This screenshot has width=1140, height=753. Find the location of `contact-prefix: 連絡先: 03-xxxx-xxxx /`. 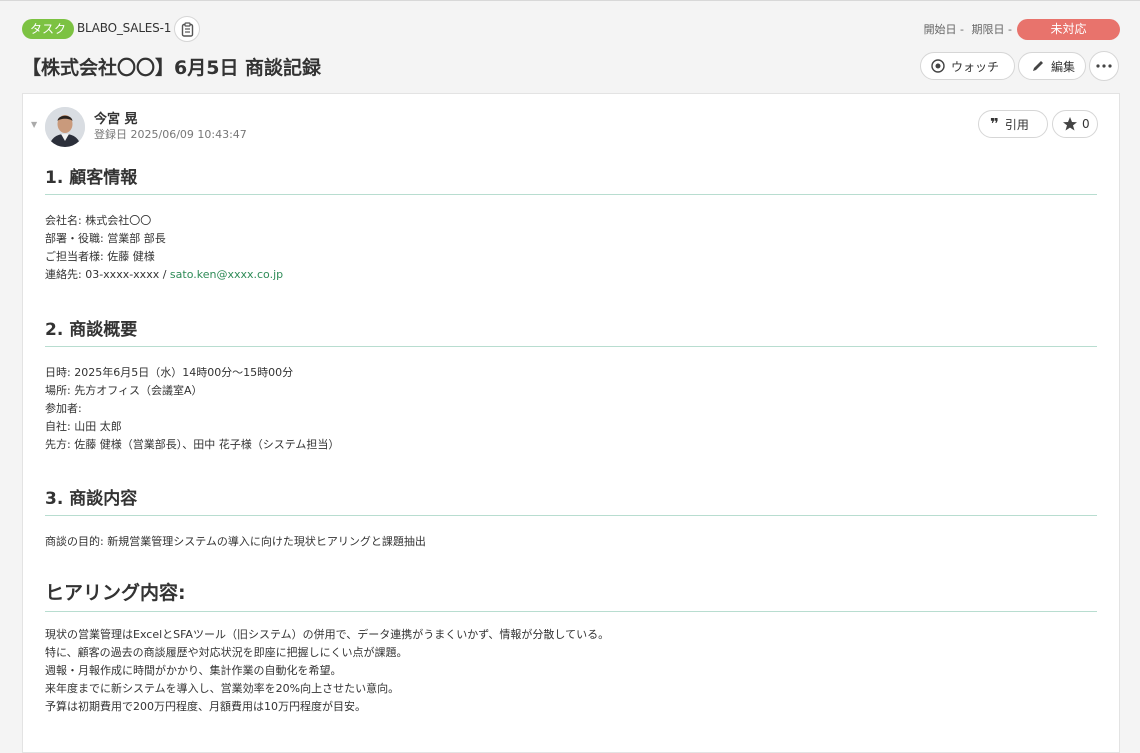

contact-prefix: 連絡先: 03-xxxx-xxxx / is located at coordinates (107, 274).